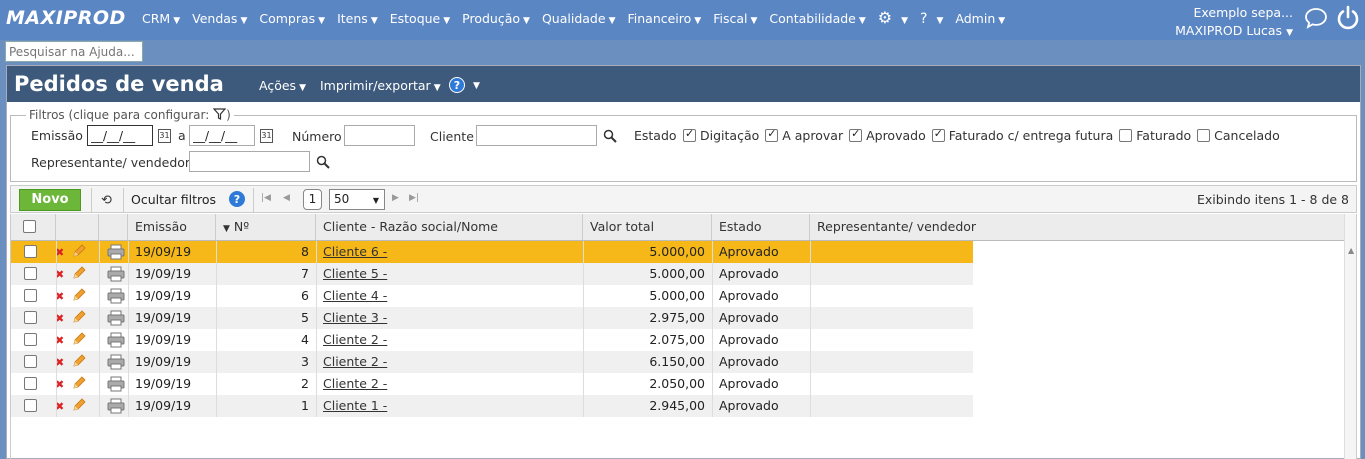  What do you see at coordinates (647, 227) in the screenshot?
I see `header-valor: Valor total` at bounding box center [647, 227].